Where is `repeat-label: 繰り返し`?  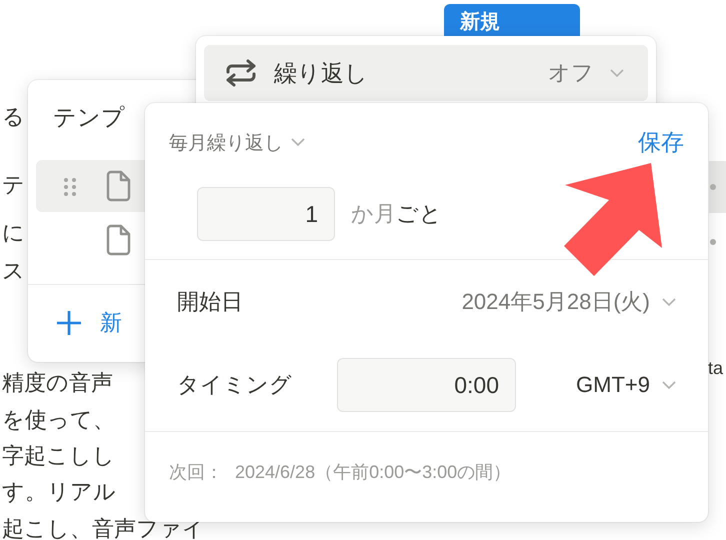 repeat-label: 繰り返し is located at coordinates (321, 73).